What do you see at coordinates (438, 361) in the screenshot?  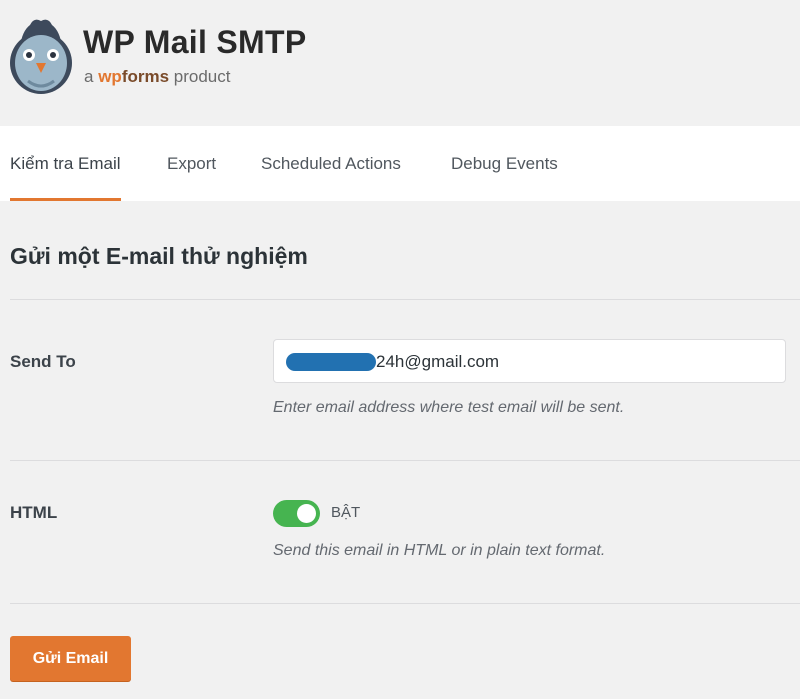 I see `send-to-value: 24h@gmail.com` at bounding box center [438, 361].